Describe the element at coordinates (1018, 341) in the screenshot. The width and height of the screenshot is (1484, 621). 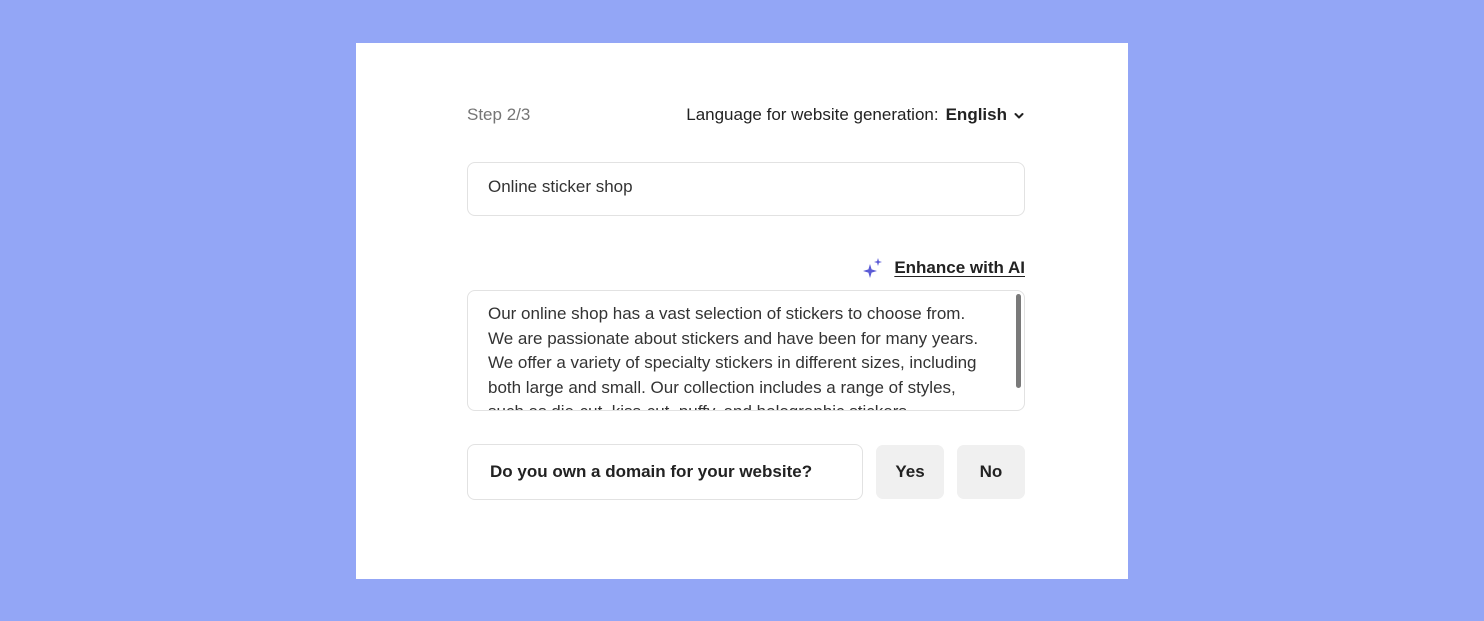
I see `description-scrollbar` at that location.